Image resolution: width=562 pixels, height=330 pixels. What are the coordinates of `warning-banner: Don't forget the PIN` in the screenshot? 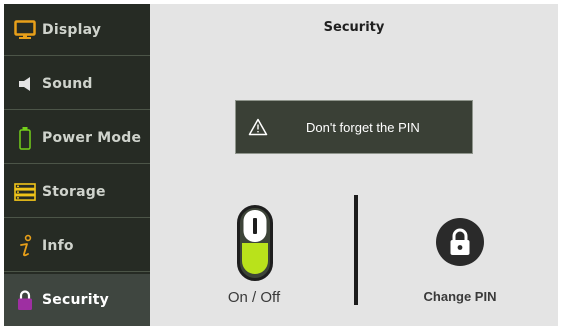 It's located at (354, 127).